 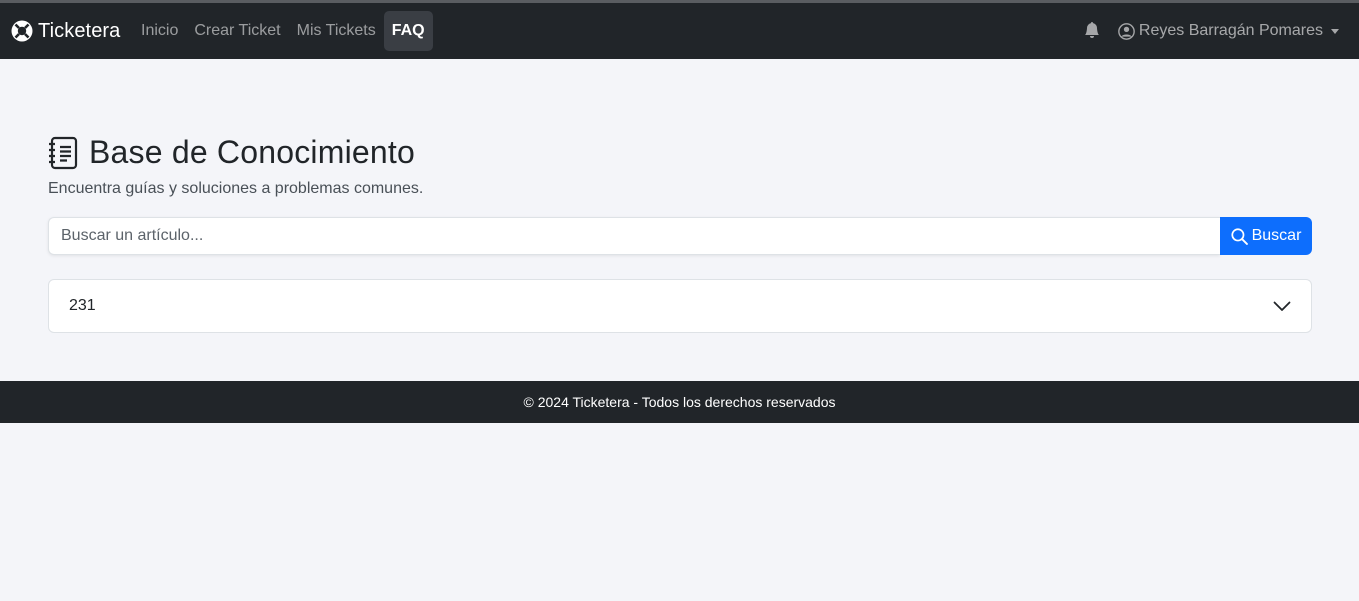 What do you see at coordinates (1239, 236) in the screenshot?
I see `search-icon` at bounding box center [1239, 236].